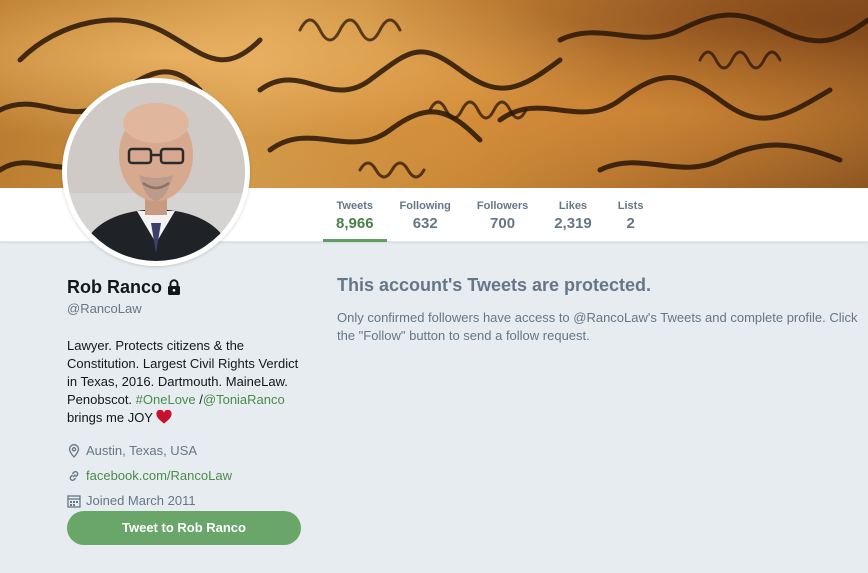 The height and width of the screenshot is (573, 868). What do you see at coordinates (141, 500) in the screenshot?
I see `joined-text: Joined March 2011` at bounding box center [141, 500].